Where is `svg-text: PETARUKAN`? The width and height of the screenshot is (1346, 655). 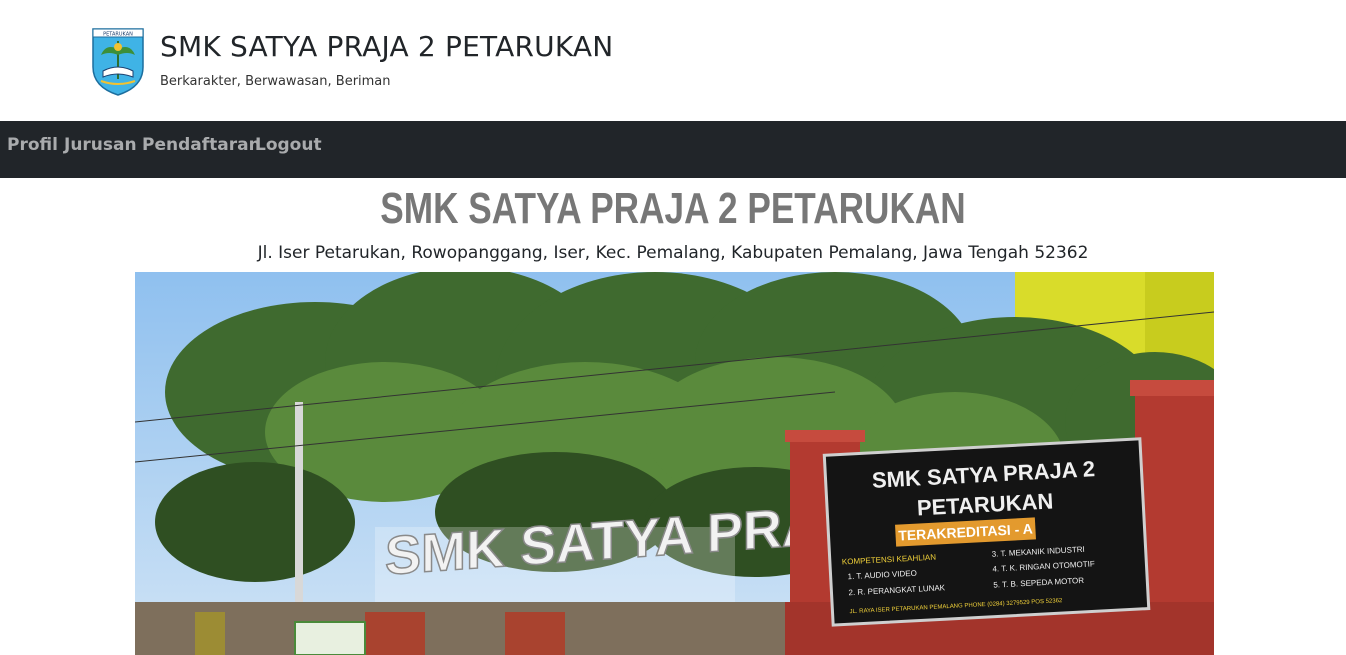 svg-text: PETARUKAN is located at coordinates (118, 35).